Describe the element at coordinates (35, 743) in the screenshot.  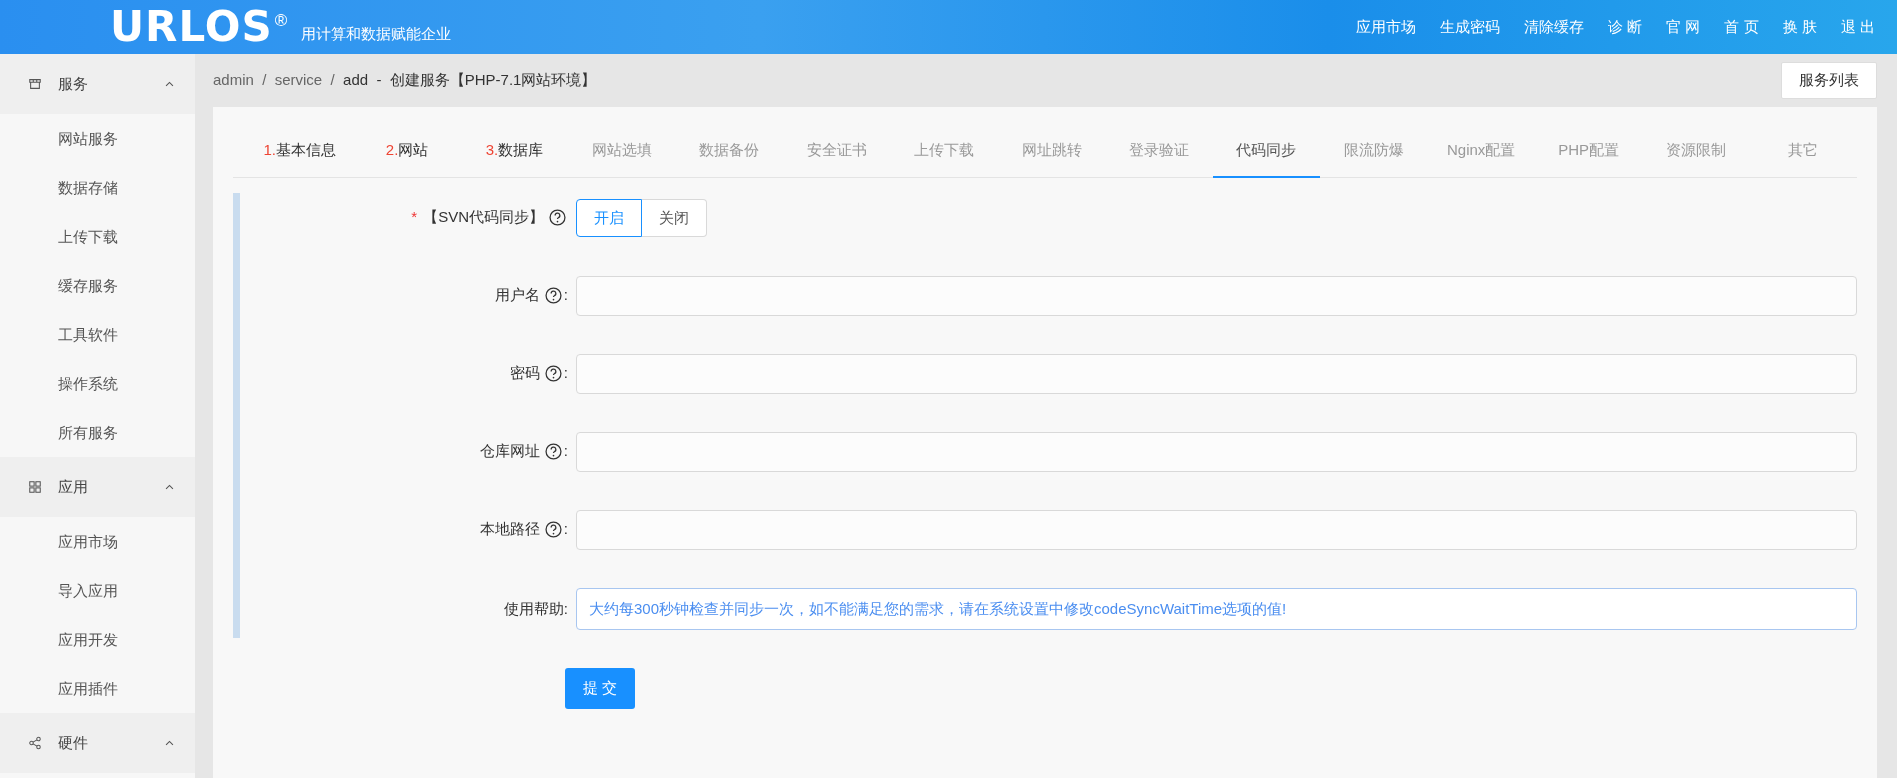
I see `share-icon` at that location.